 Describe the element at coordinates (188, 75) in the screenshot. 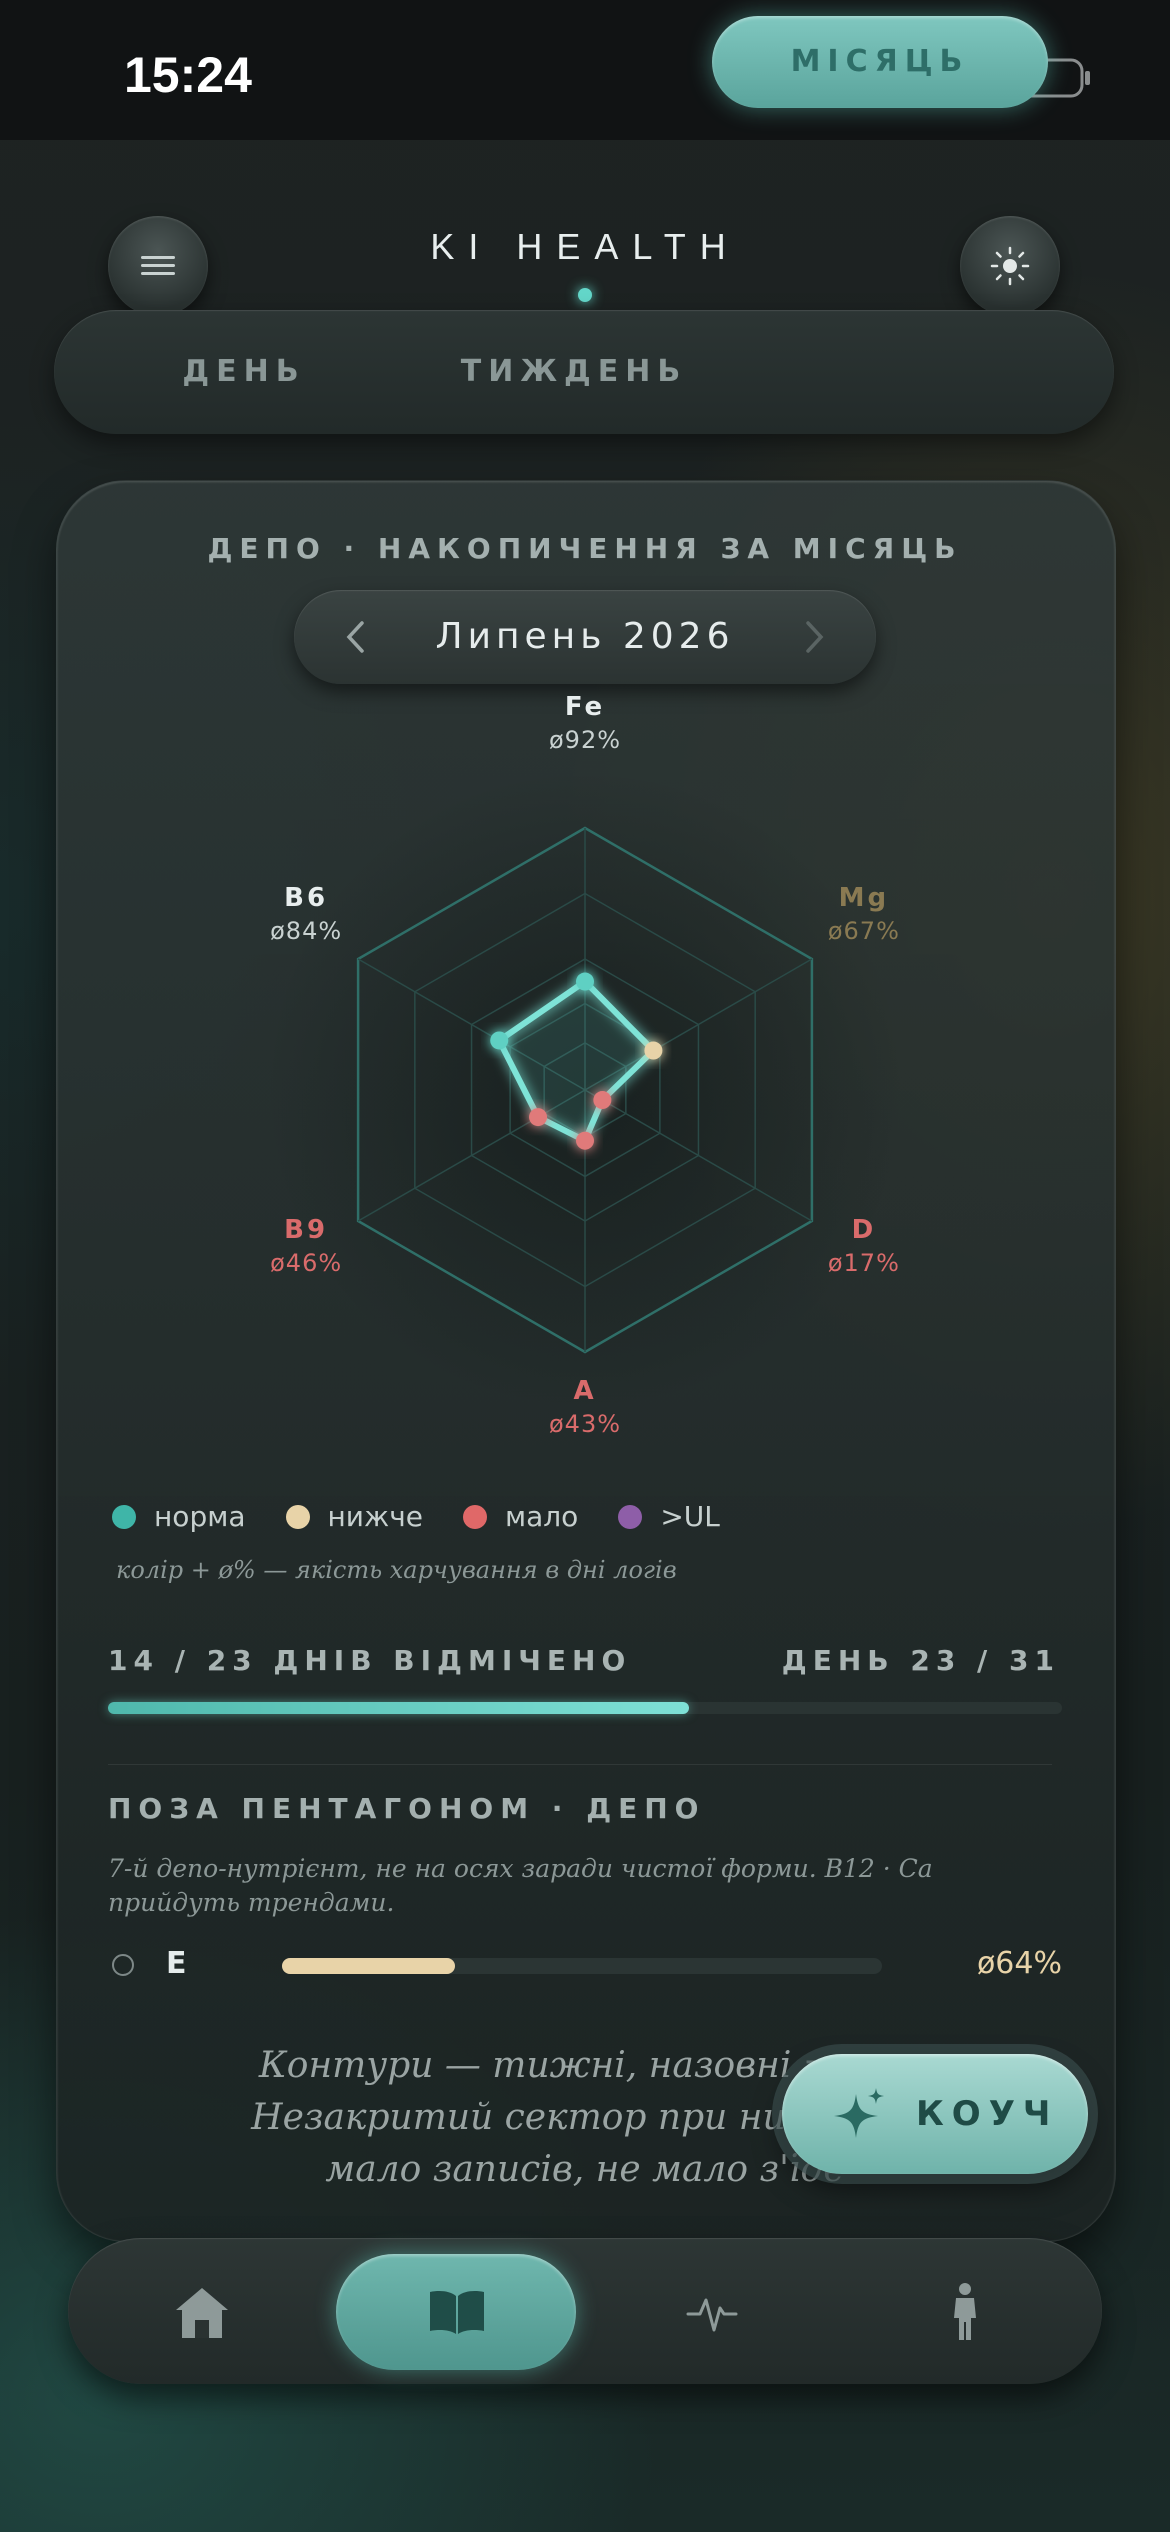

I see `status-time: 15:24` at that location.